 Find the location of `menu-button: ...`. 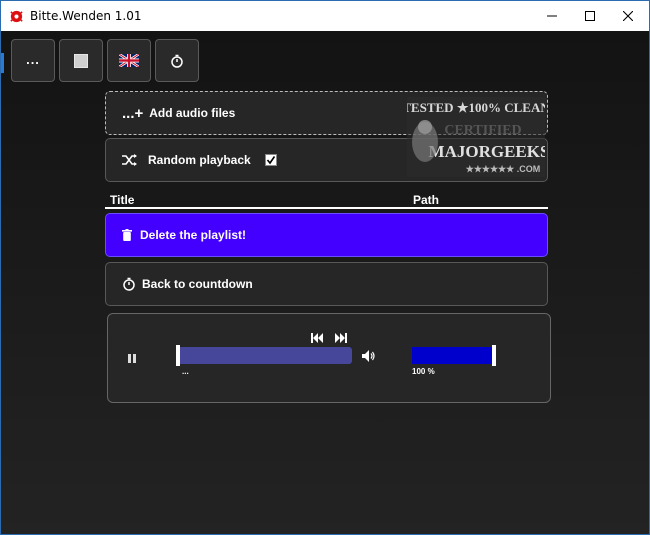

menu-button: ... is located at coordinates (33, 60).